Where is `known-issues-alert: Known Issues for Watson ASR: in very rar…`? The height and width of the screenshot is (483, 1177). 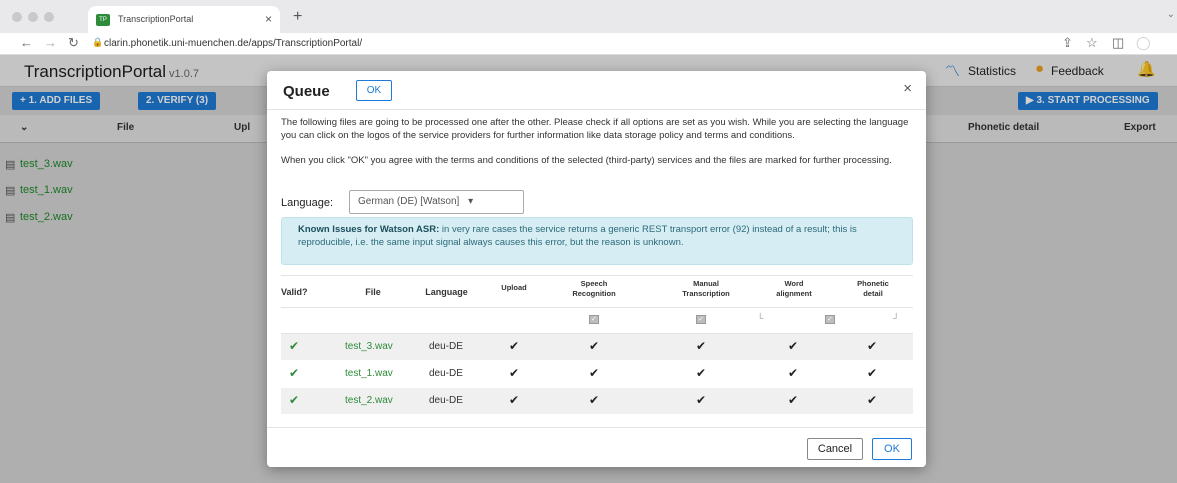 known-issues-alert: Known Issues for Watson ASR: in very rar… is located at coordinates (597, 241).